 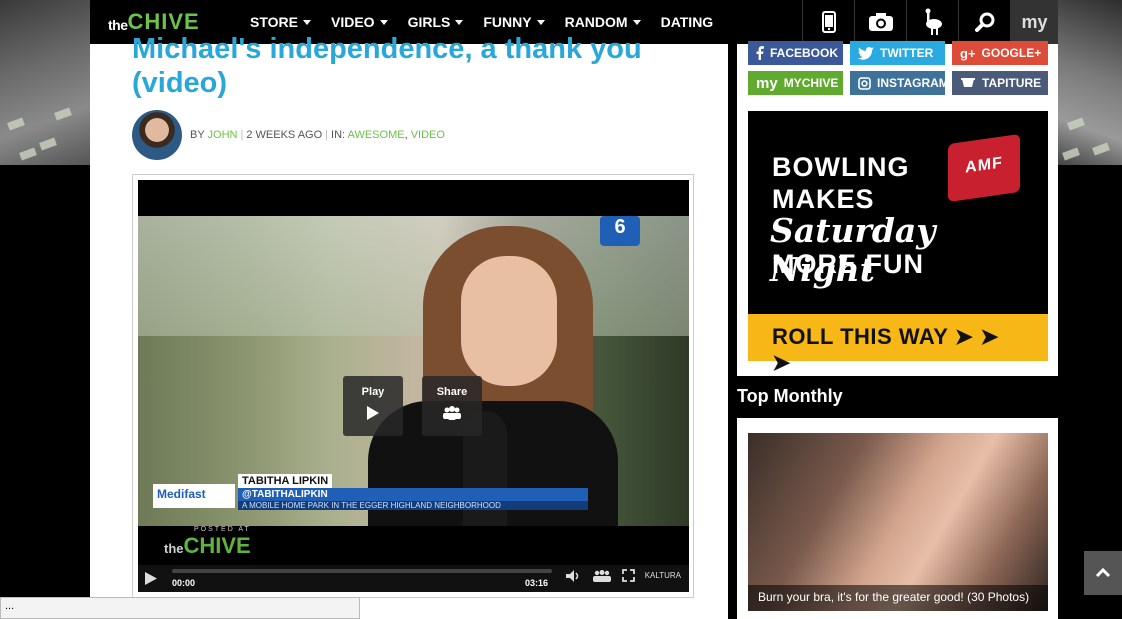 What do you see at coordinates (118, 25) in the screenshot?
I see `logo-the: the` at bounding box center [118, 25].